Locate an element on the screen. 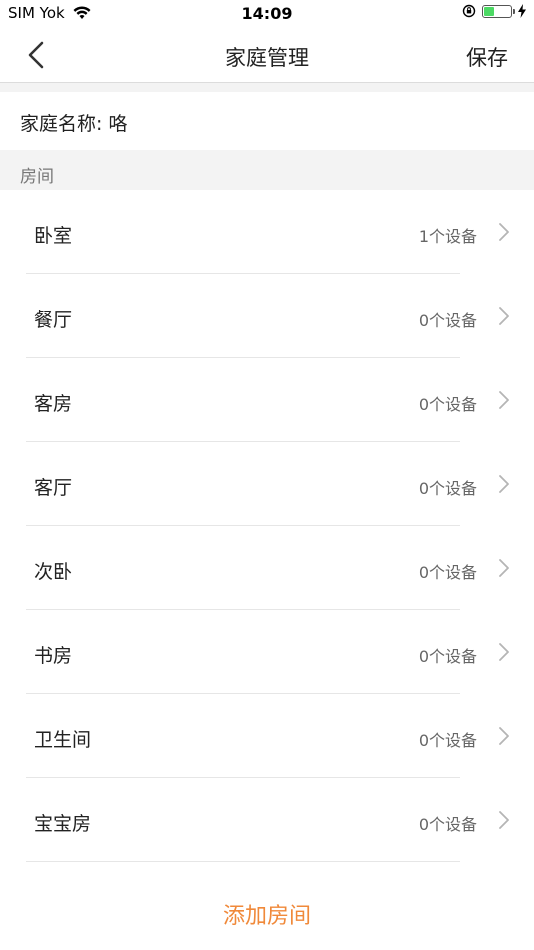  room-list-item: 次卧 0个设备 is located at coordinates (267, 568).